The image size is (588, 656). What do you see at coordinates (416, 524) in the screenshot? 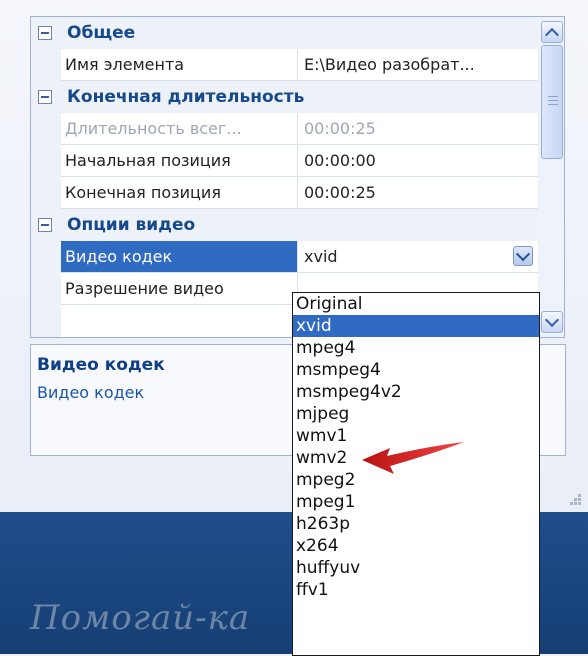
I see `dropdown-option: h263p` at bounding box center [416, 524].